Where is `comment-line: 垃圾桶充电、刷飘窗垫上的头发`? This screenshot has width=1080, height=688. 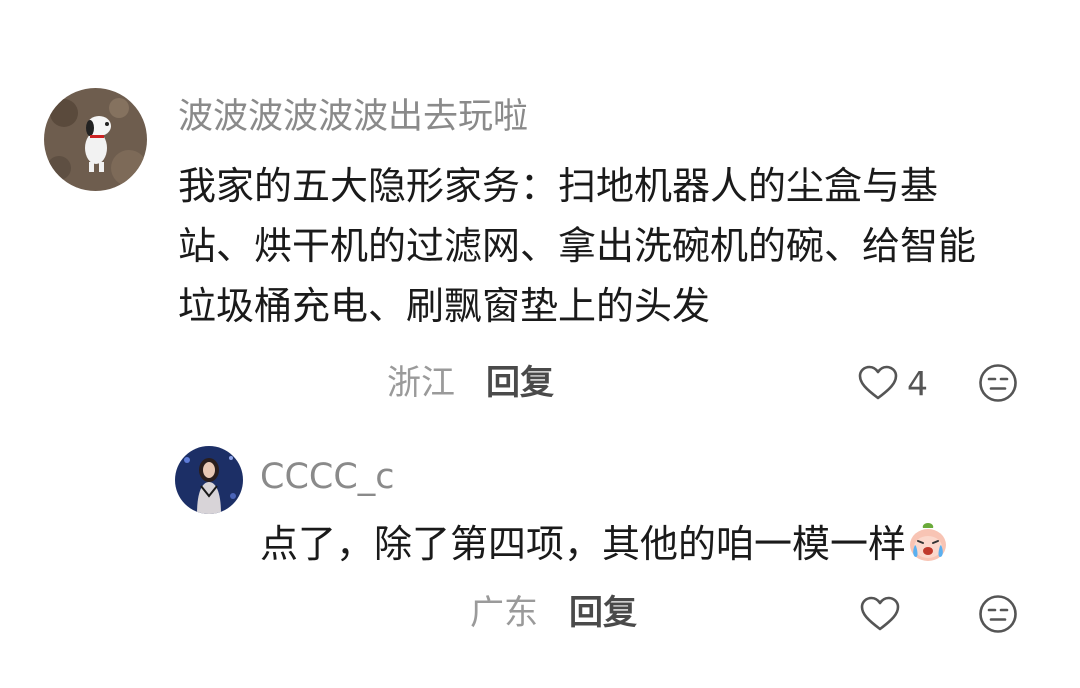
comment-line: 垃圾桶充电、刷飘窗垫上的头发 is located at coordinates (444, 306).